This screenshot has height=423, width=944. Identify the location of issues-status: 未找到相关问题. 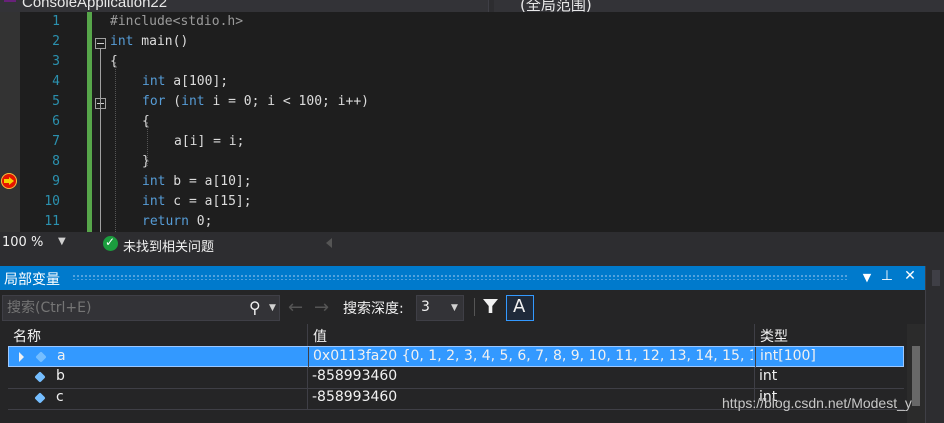
(168, 245).